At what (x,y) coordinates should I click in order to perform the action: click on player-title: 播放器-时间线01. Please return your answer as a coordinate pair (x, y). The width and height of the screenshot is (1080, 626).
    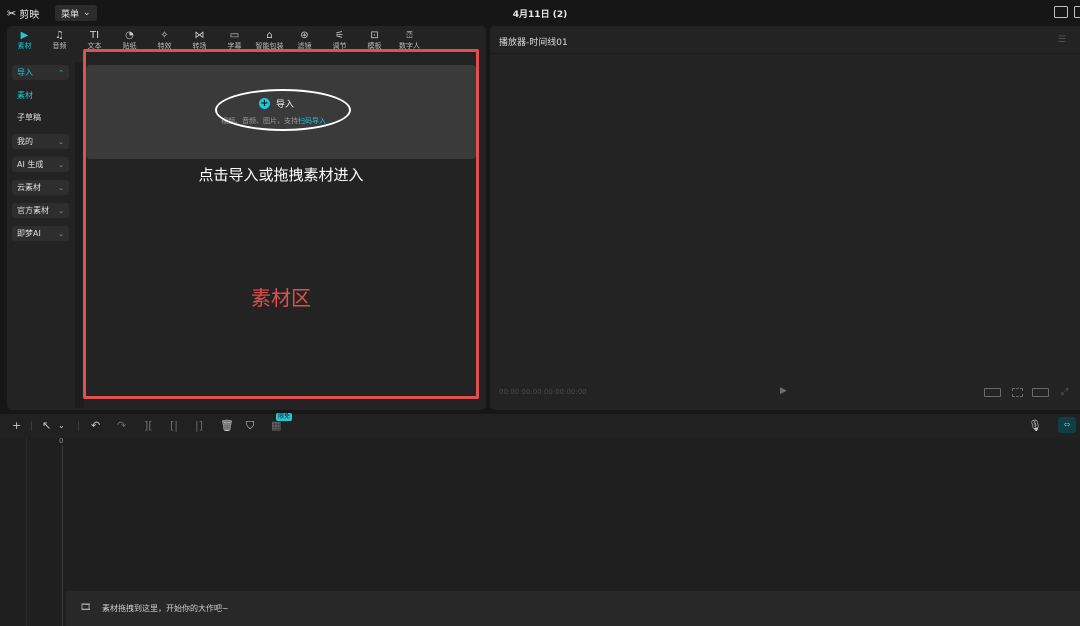
    Looking at the image, I should click on (533, 43).